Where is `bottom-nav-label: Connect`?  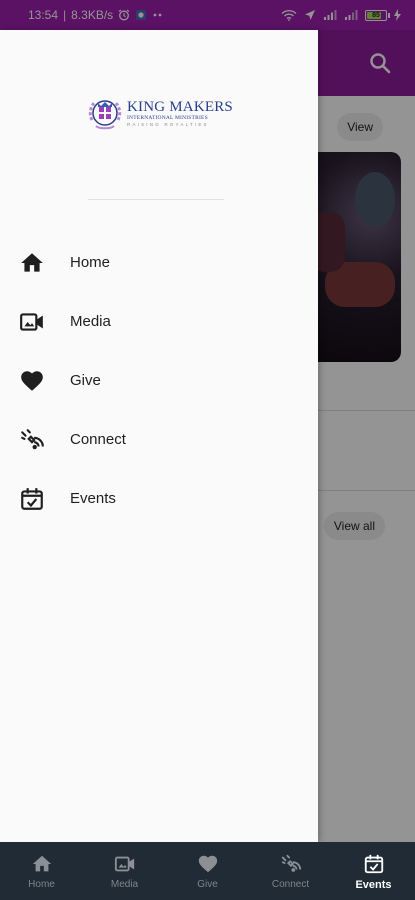 bottom-nav-label: Connect is located at coordinates (290, 884).